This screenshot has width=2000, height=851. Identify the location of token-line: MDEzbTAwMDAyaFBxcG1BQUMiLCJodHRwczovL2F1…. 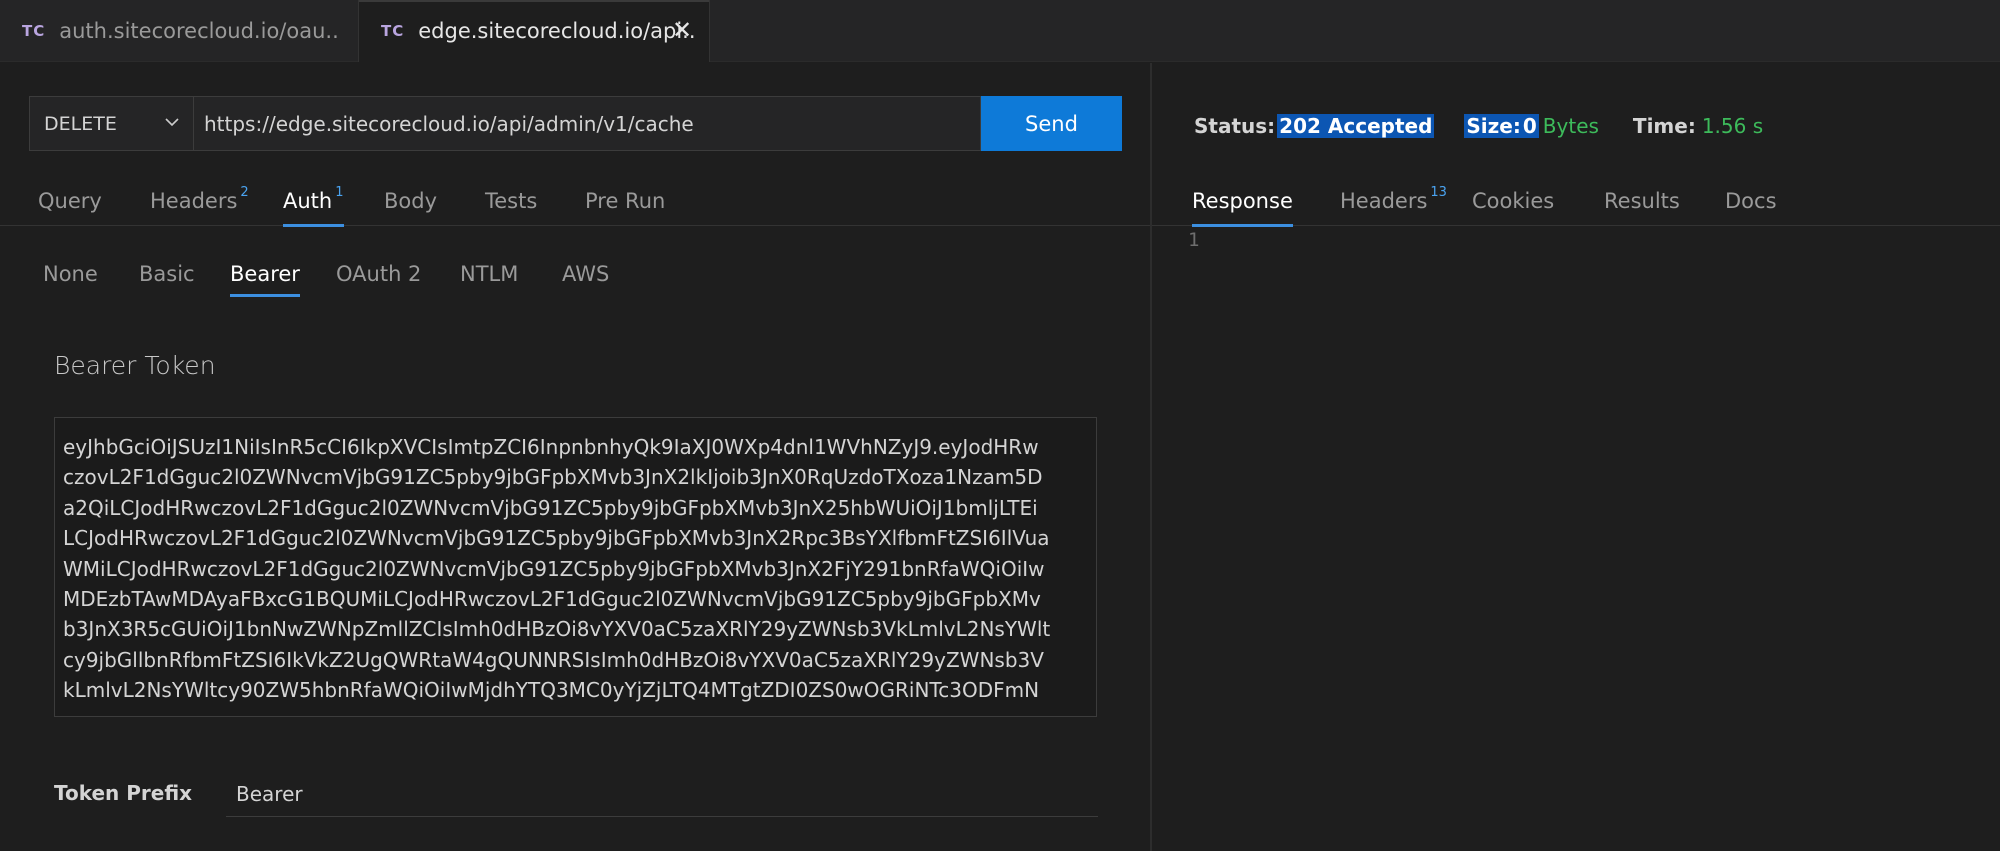
(552, 599).